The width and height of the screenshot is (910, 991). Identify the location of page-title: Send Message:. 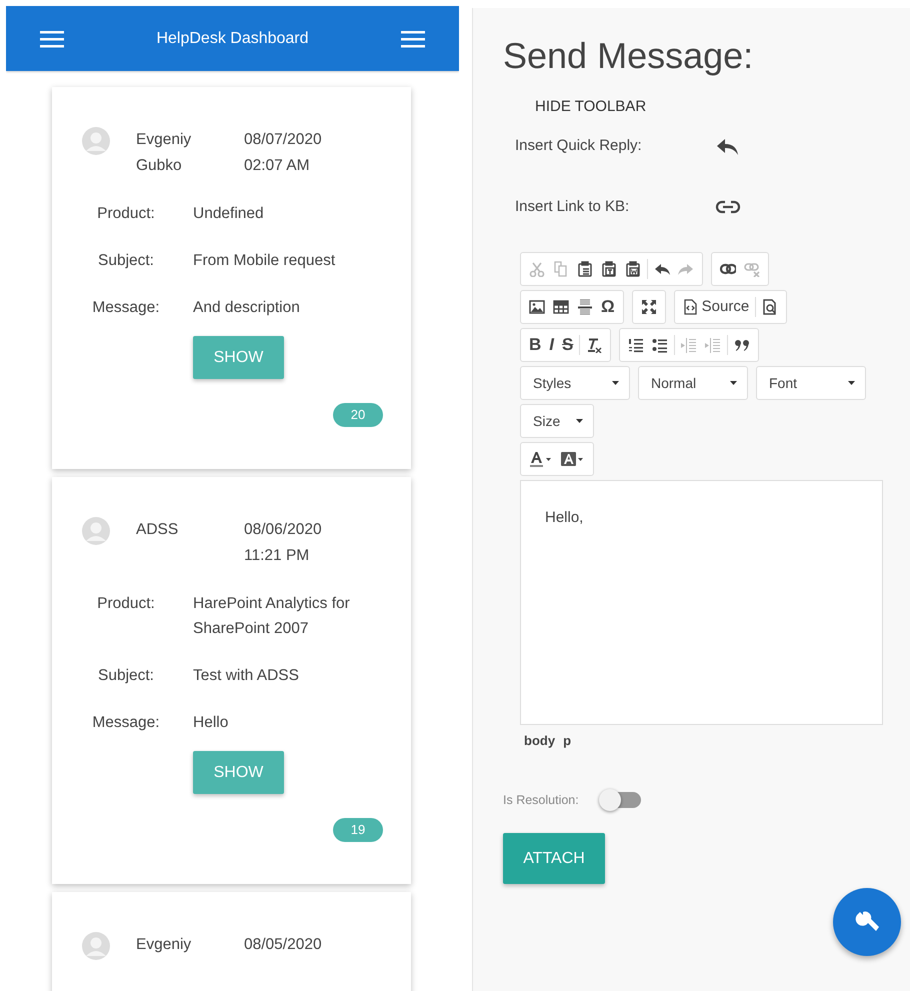
(628, 56).